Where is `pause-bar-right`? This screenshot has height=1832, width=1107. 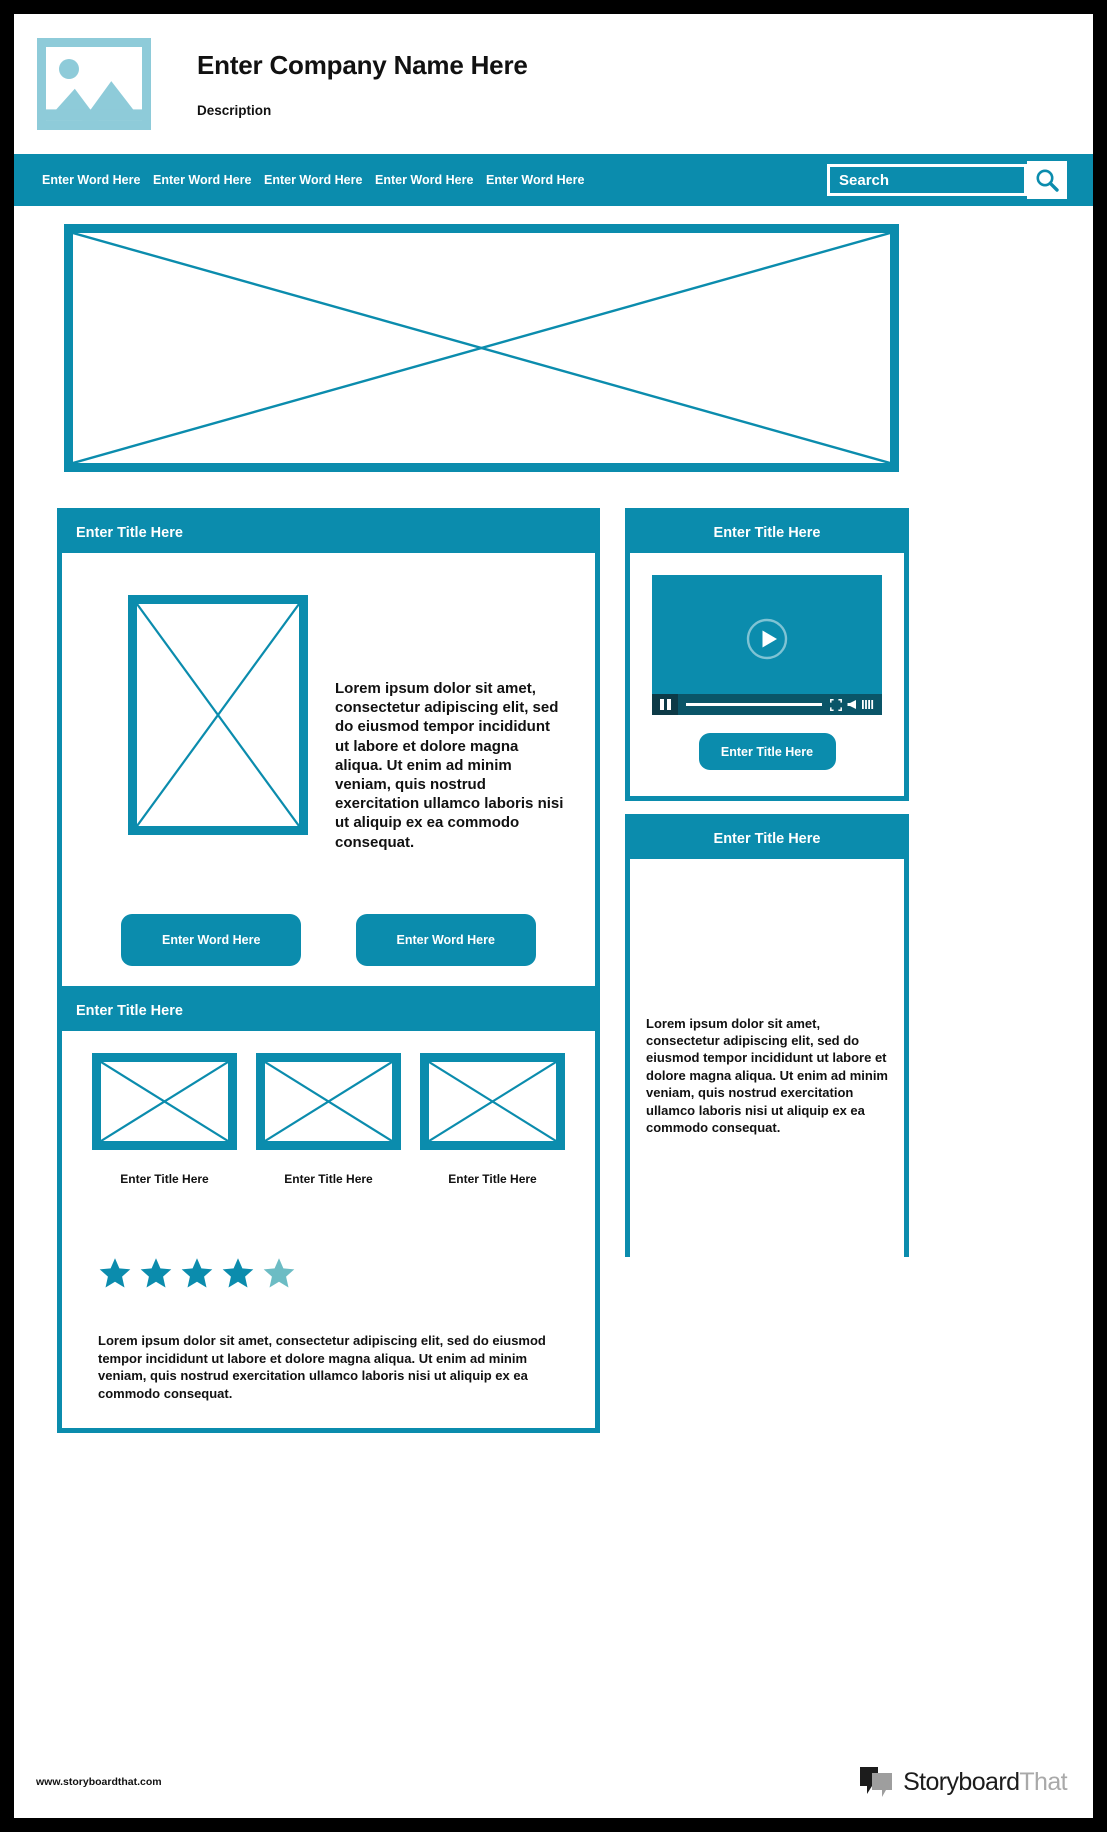 pause-bar-right is located at coordinates (668, 704).